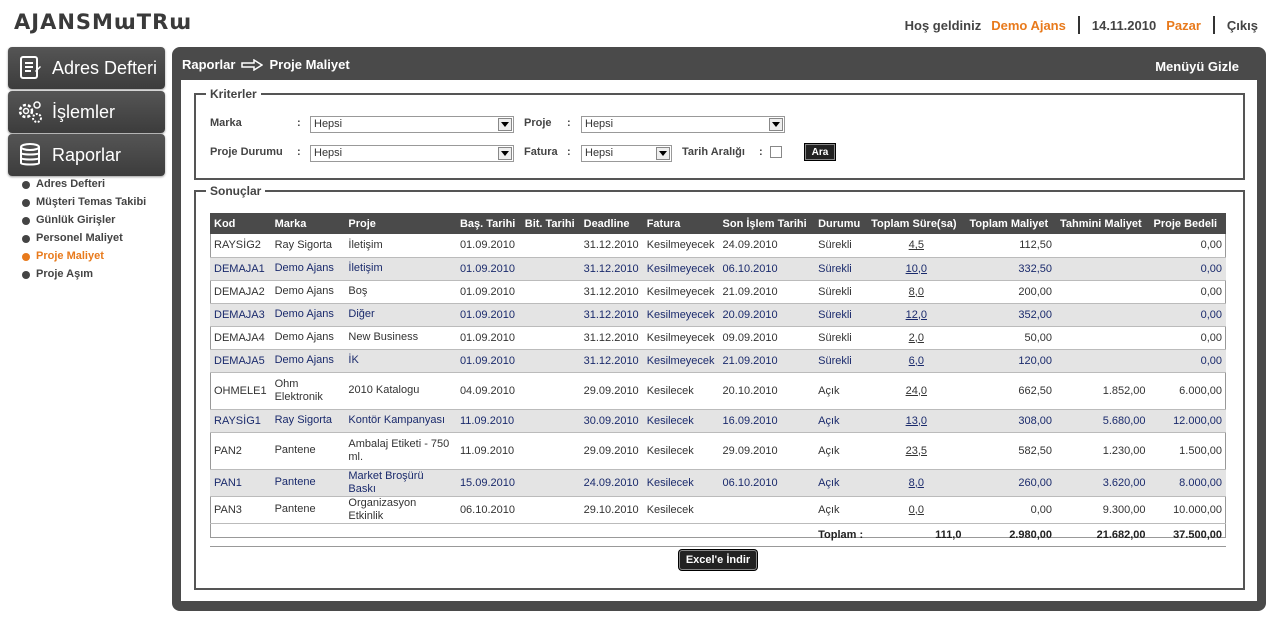 This screenshot has height=632, width=1280. I want to click on app-logo: AJANSMɯTRɯ, so click(103, 22).